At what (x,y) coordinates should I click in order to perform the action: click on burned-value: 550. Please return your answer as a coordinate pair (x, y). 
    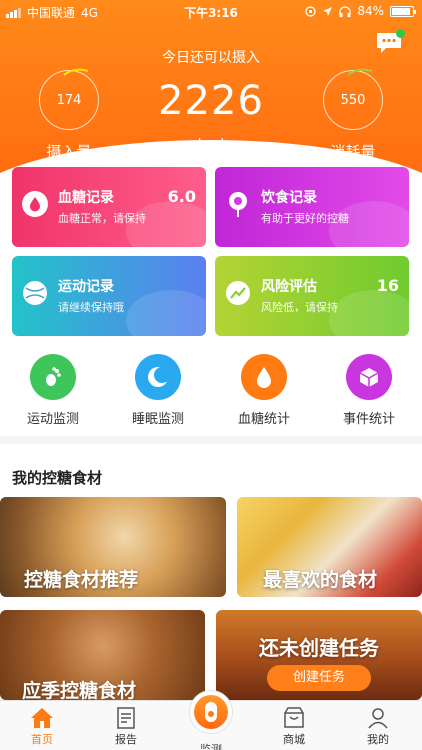
    Looking at the image, I should click on (353, 100).